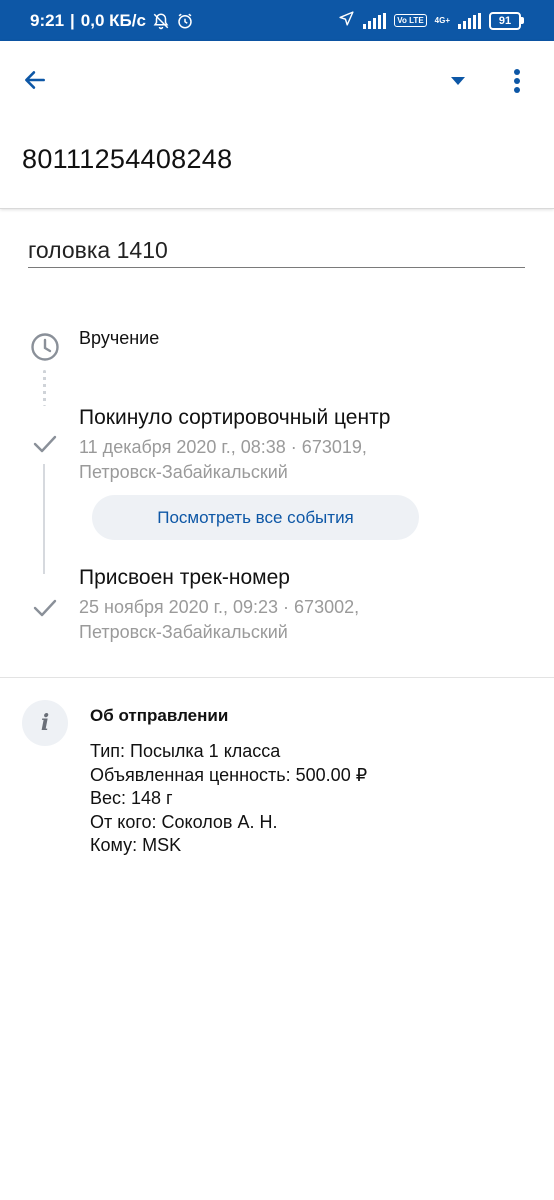 This screenshot has height=1200, width=554. What do you see at coordinates (131, 798) in the screenshot?
I see `info-weight: Вес: 148 г` at bounding box center [131, 798].